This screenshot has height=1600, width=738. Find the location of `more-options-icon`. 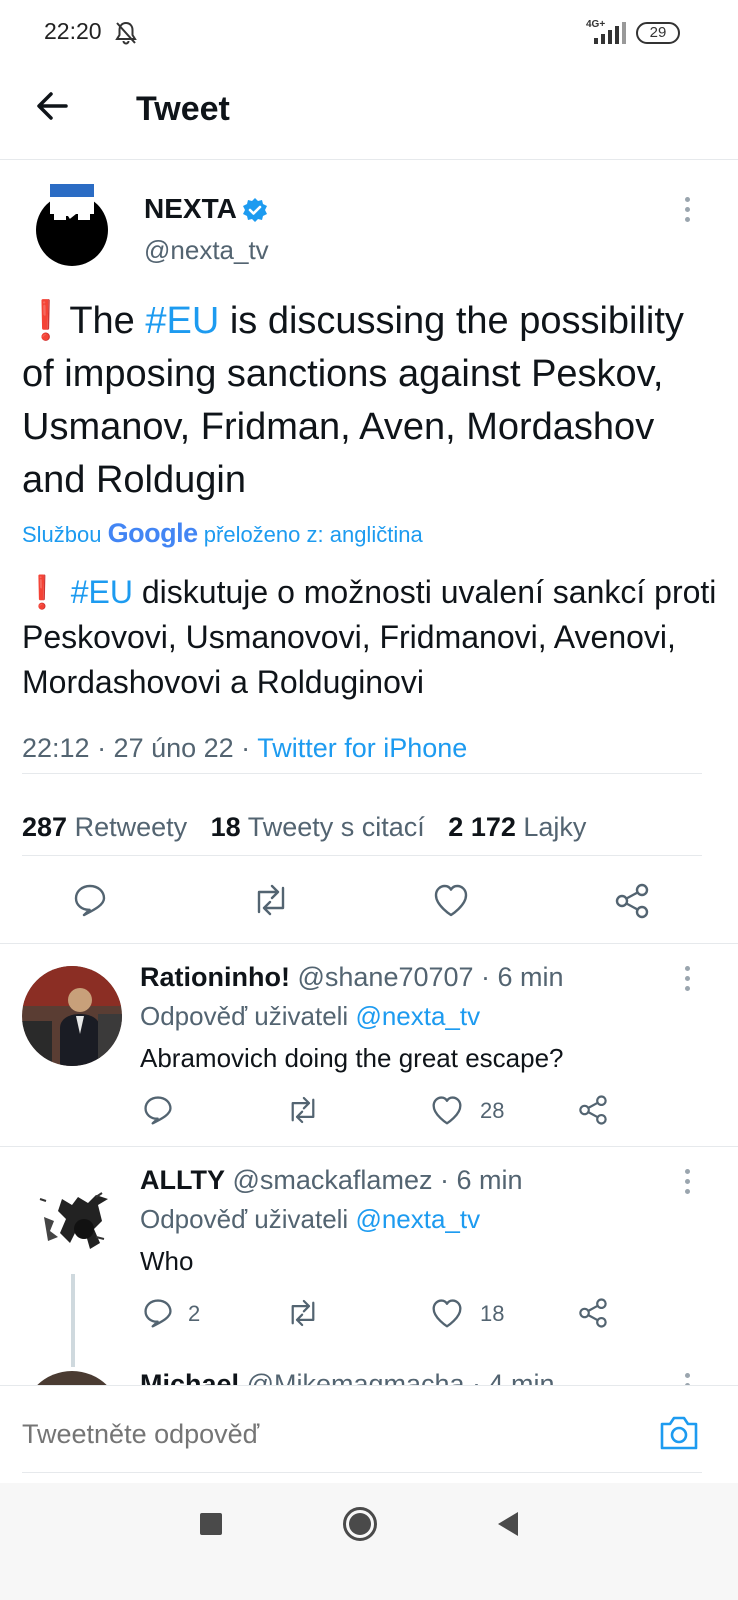

more-options-icon is located at coordinates (687, 212).